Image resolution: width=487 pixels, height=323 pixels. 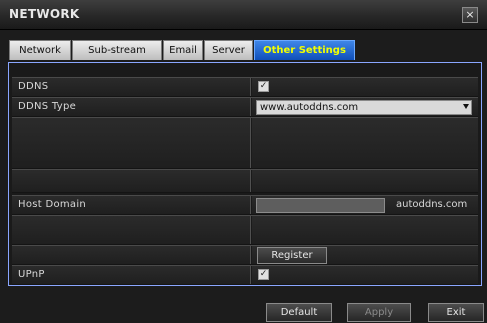 What do you see at coordinates (117, 50) in the screenshot?
I see `tab-sub-stream: Sub-stream` at bounding box center [117, 50].